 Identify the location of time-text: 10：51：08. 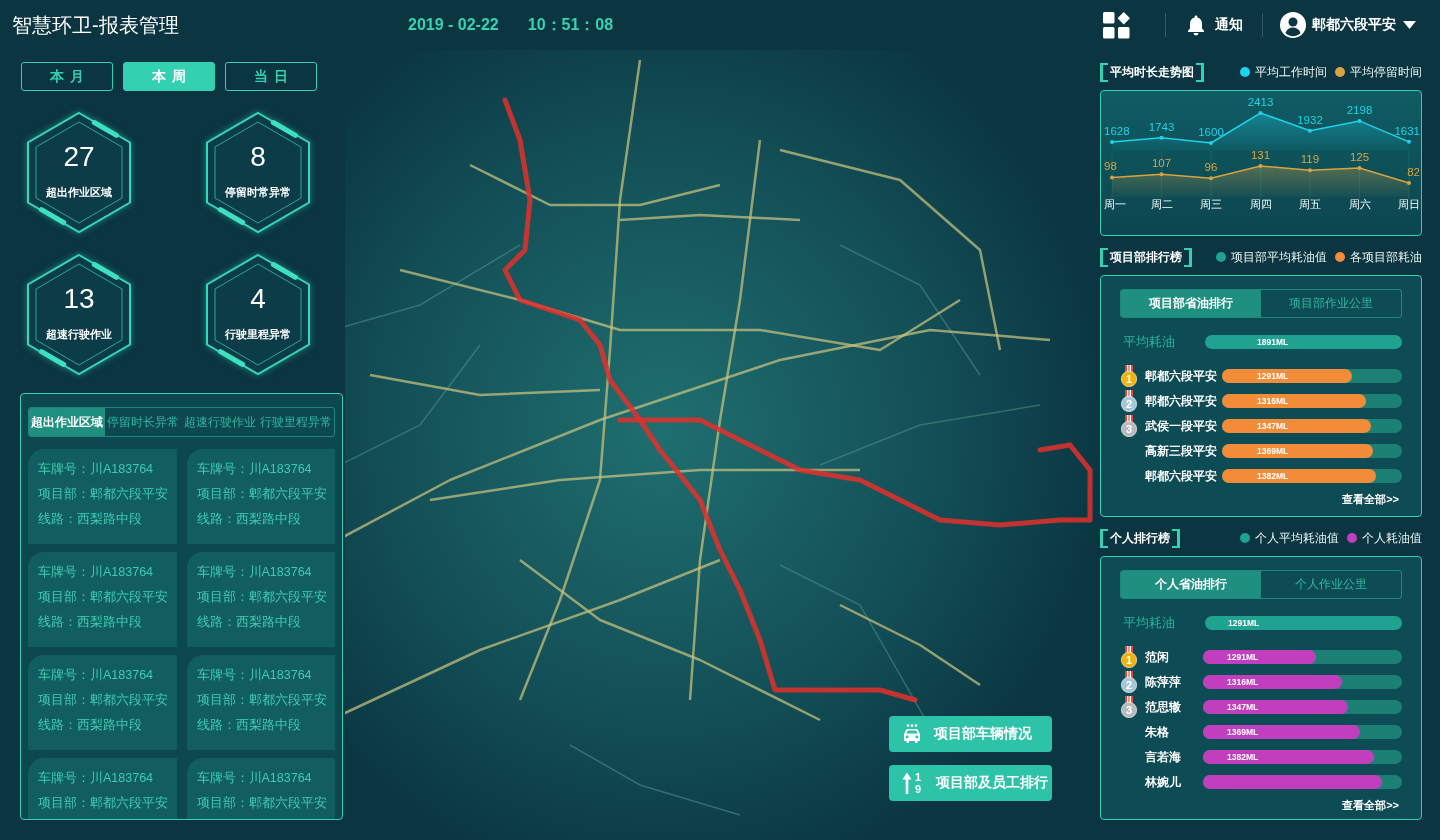
(570, 24).